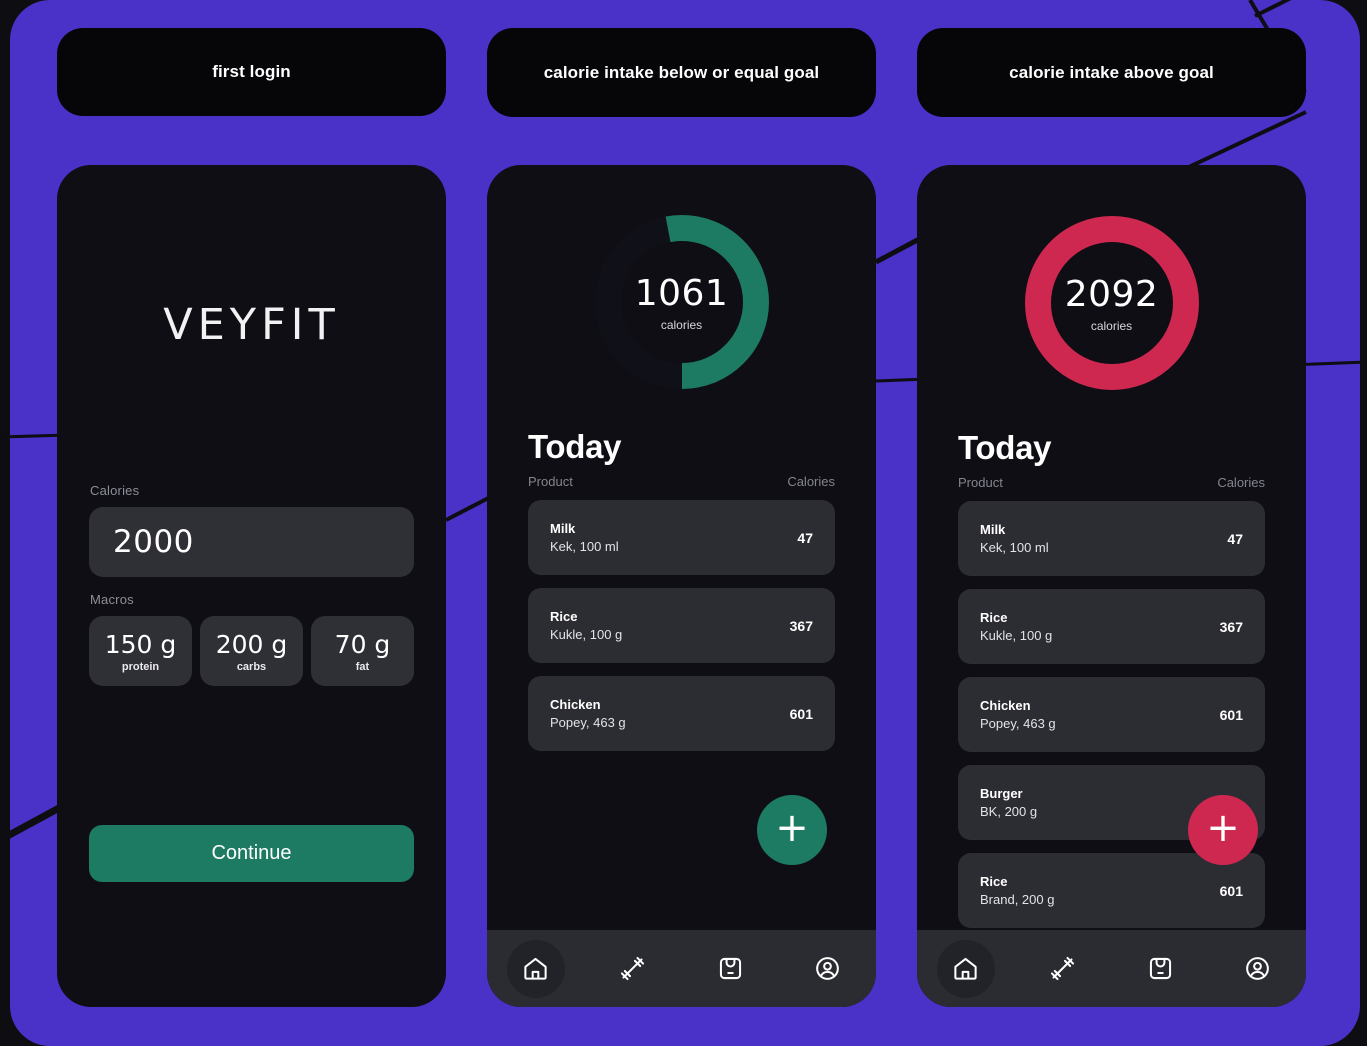  I want to click on food-desc: Brand, 200 g, so click(1017, 899).